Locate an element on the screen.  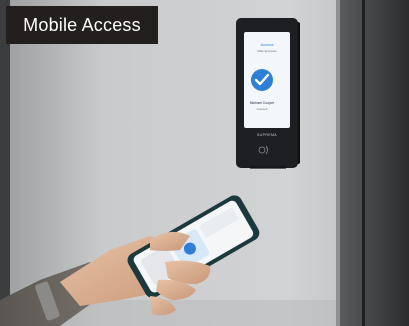
title-badge-label: Mobile Access is located at coordinates (82, 25).